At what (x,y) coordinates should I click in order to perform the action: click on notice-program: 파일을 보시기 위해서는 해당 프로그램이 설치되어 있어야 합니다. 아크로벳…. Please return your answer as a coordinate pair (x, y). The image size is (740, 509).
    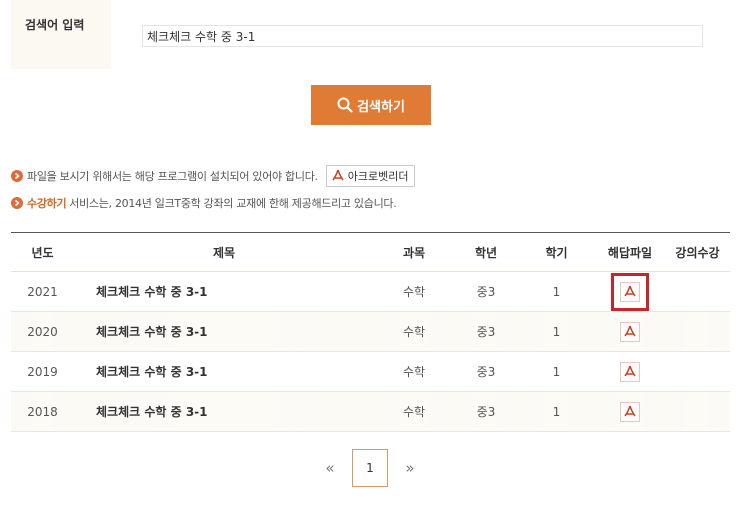
    Looking at the image, I should click on (213, 176).